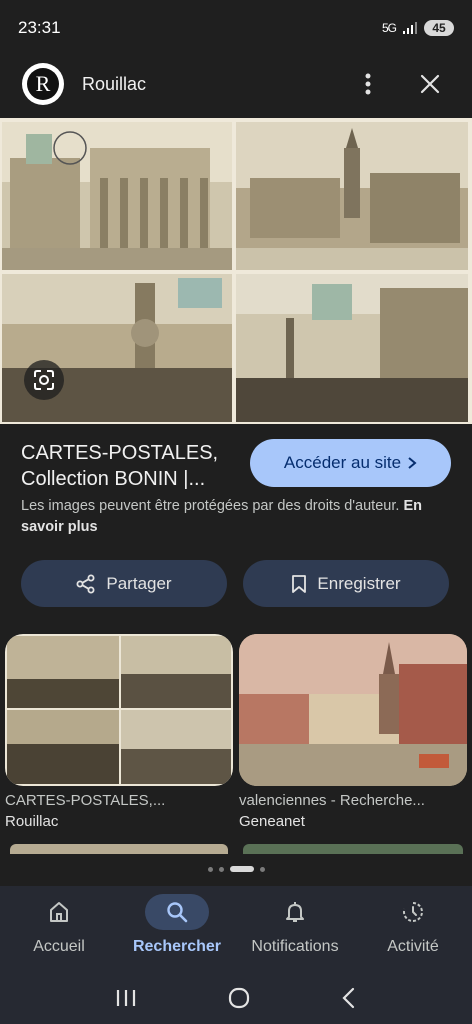 The height and width of the screenshot is (1024, 472). What do you see at coordinates (59, 931) in the screenshot?
I see `nav-home: Accueil` at bounding box center [59, 931].